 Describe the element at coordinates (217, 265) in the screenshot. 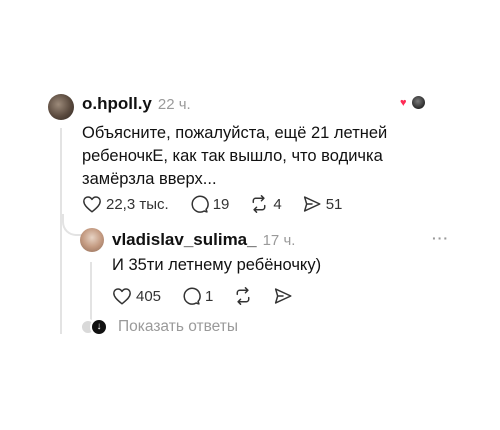

I see `reply-text: И 35ти летнему ребёночку)` at that location.